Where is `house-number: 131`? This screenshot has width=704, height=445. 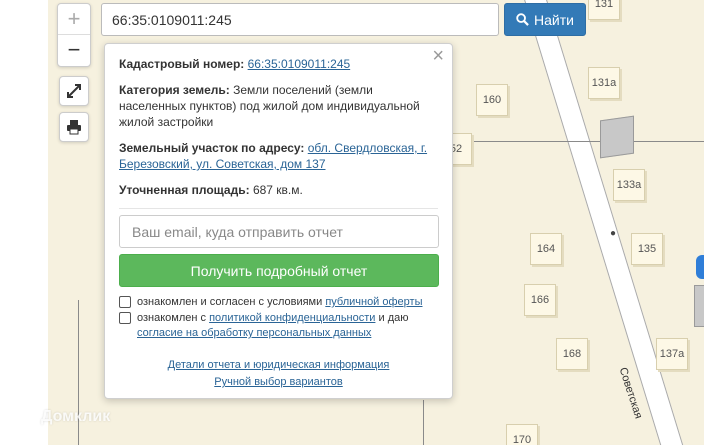 house-number: 131 is located at coordinates (604, 10).